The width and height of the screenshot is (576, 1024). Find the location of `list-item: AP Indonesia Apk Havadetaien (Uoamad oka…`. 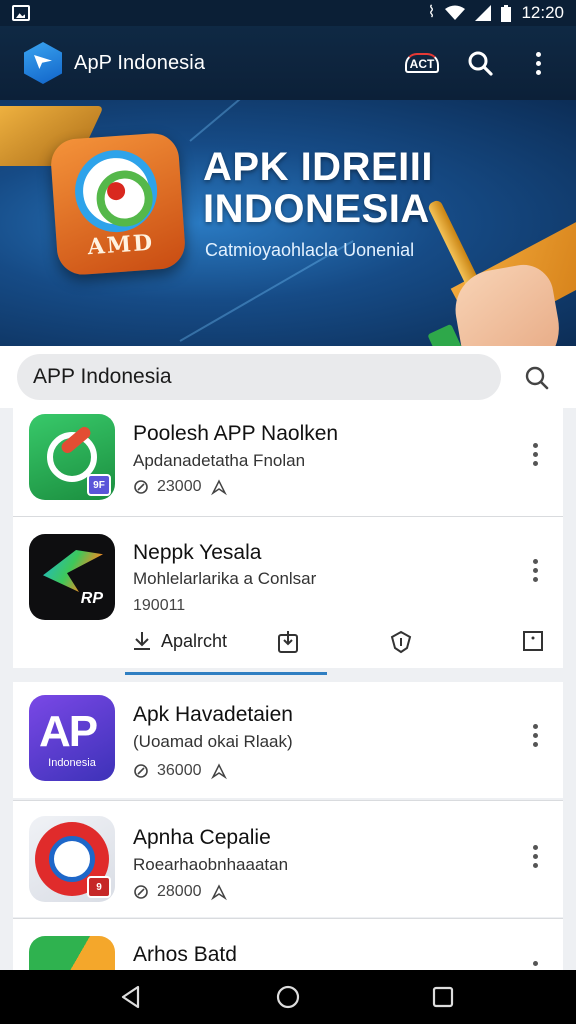

list-item: AP Indonesia Apk Havadetaien (Uoamad oka… is located at coordinates (288, 740).